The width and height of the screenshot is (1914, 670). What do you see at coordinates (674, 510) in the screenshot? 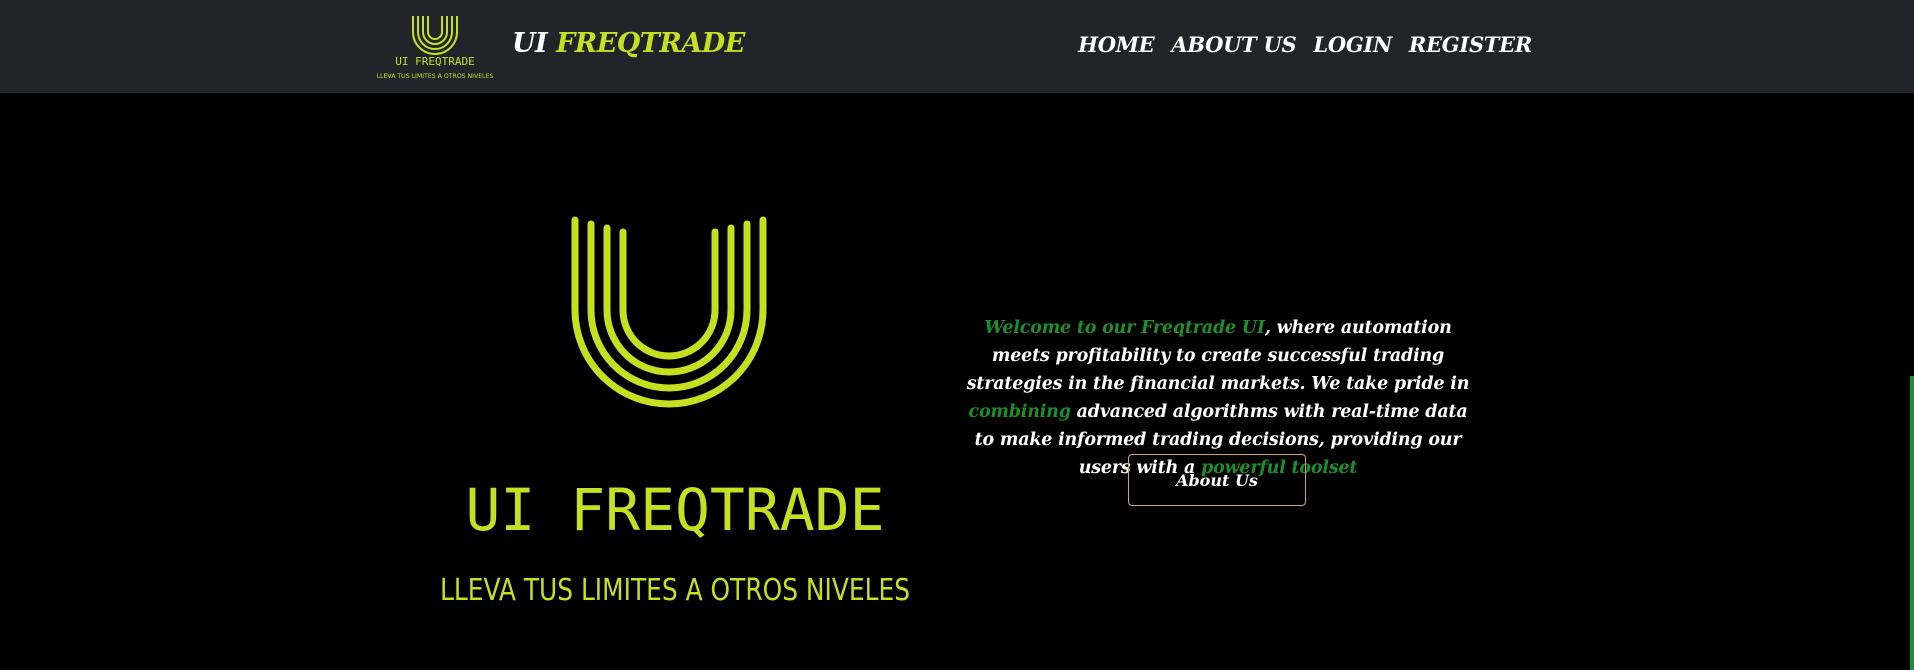
I see `hero-logo-title: UI FREQTRADE` at bounding box center [674, 510].